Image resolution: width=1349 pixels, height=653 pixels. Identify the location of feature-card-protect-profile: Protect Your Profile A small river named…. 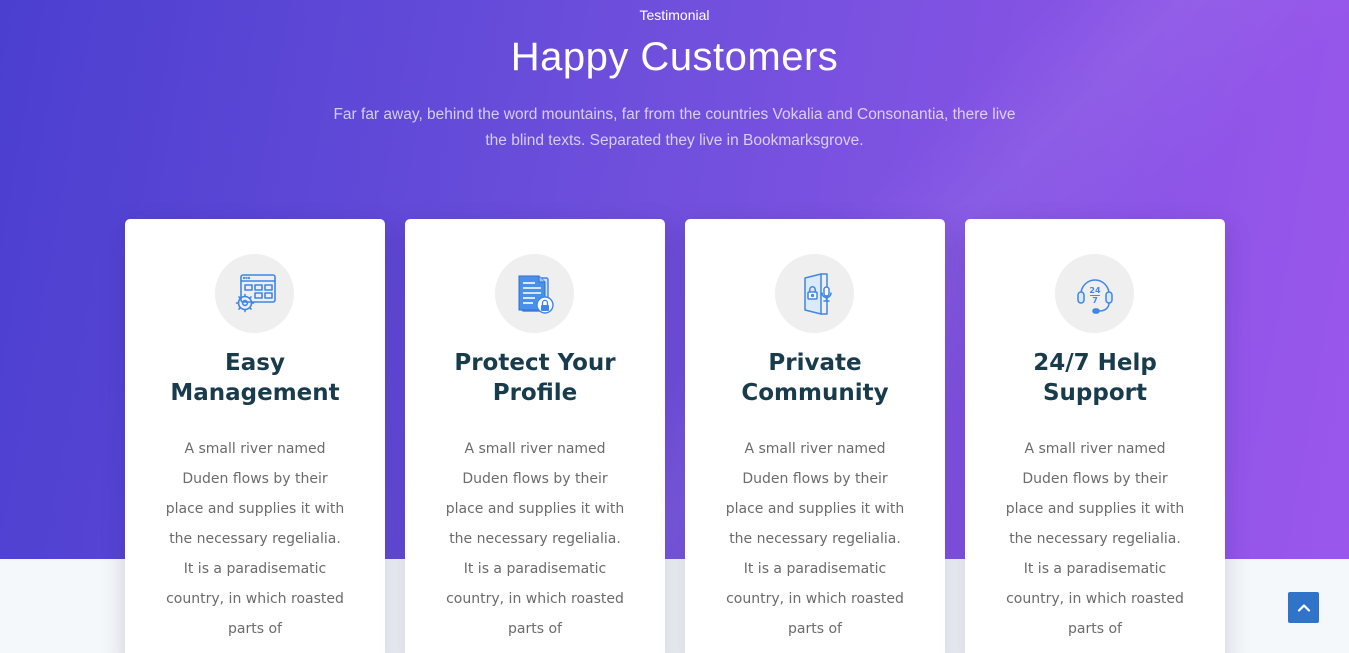
(535, 436).